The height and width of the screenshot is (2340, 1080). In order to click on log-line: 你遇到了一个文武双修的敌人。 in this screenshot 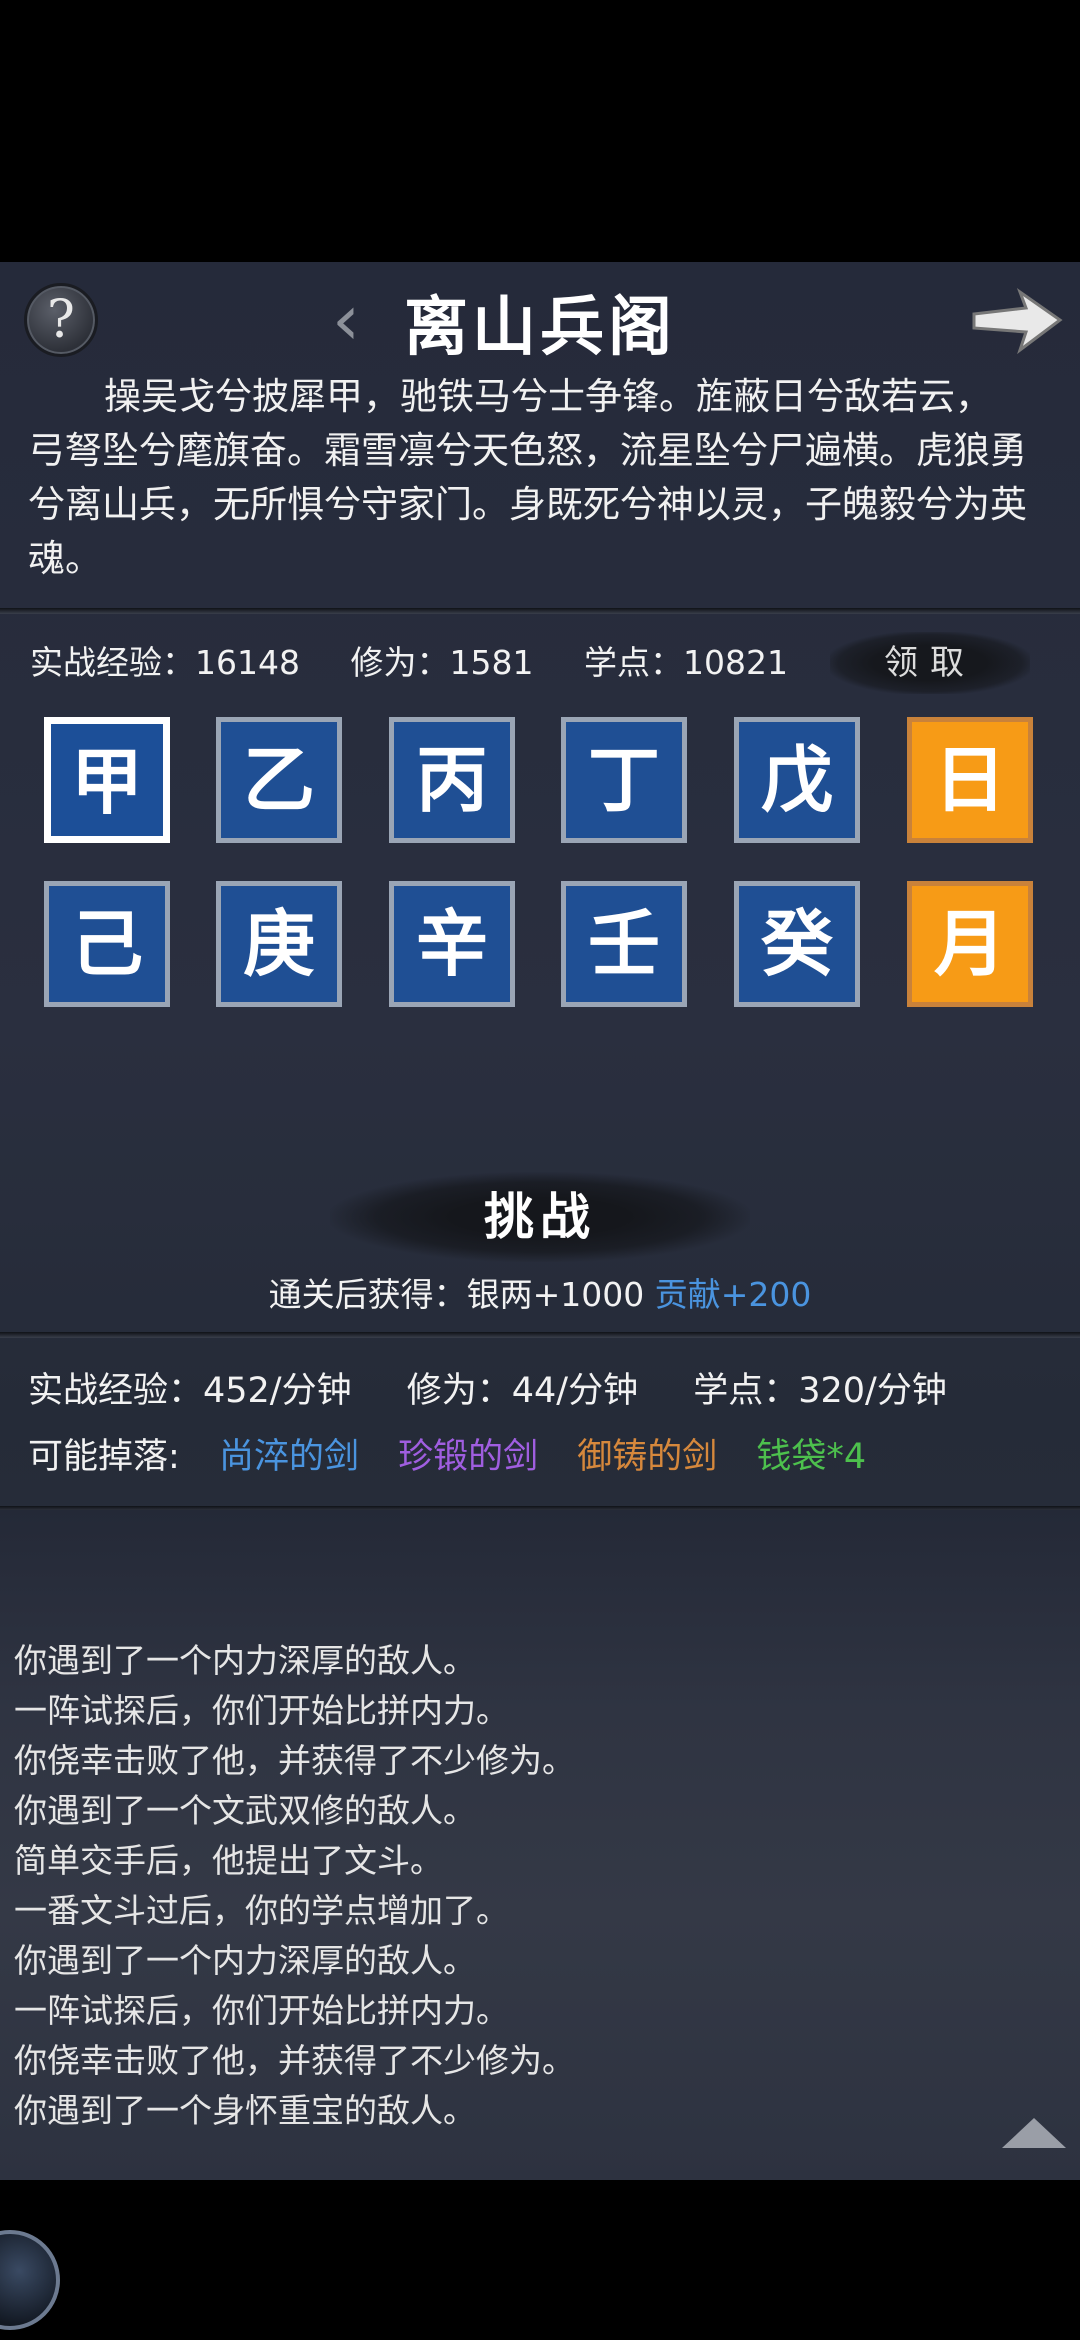, I will do `click(245, 1810)`.